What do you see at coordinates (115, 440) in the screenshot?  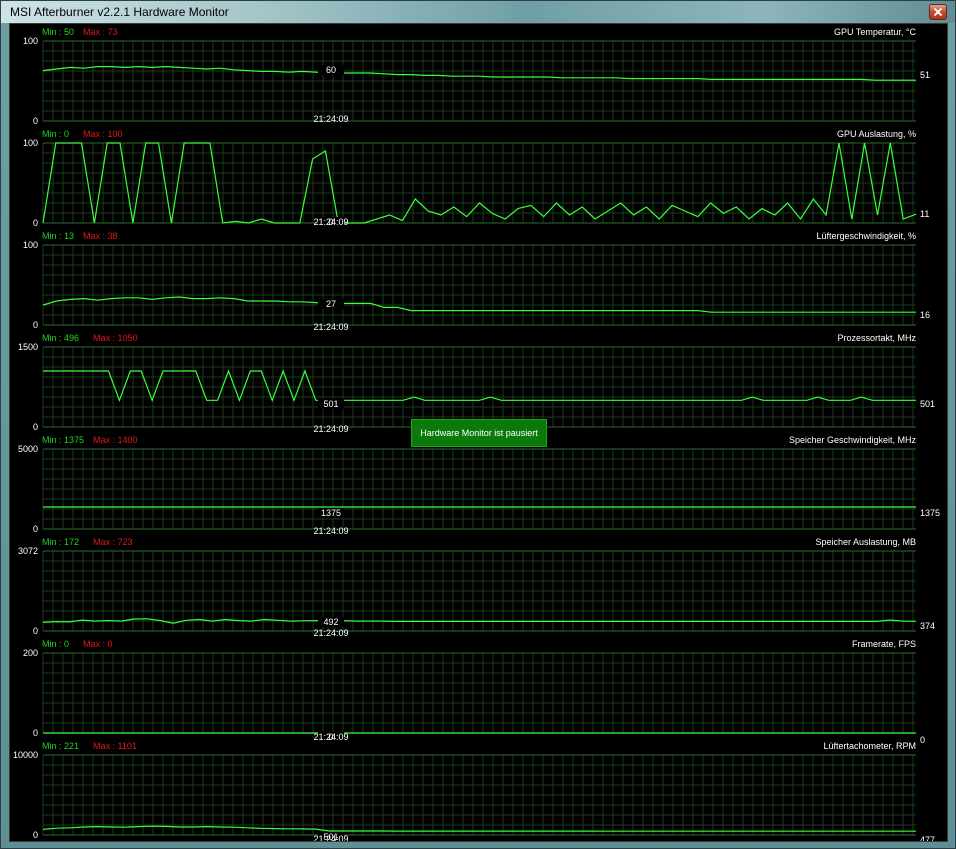 I see `max-label: Max : 1400` at bounding box center [115, 440].